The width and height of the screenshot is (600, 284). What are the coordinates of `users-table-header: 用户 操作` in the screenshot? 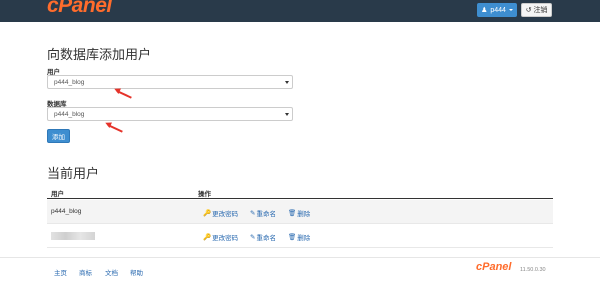 It's located at (300, 192).